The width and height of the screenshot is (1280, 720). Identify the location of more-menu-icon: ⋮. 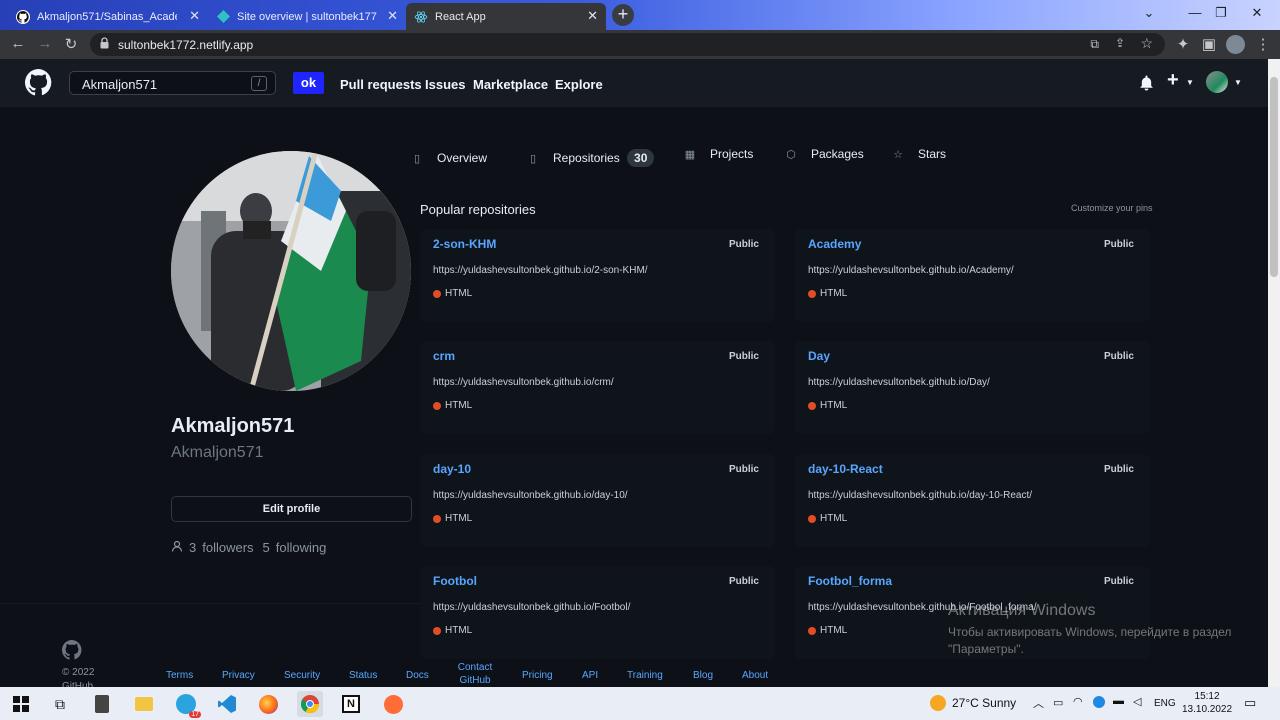
(1263, 44).